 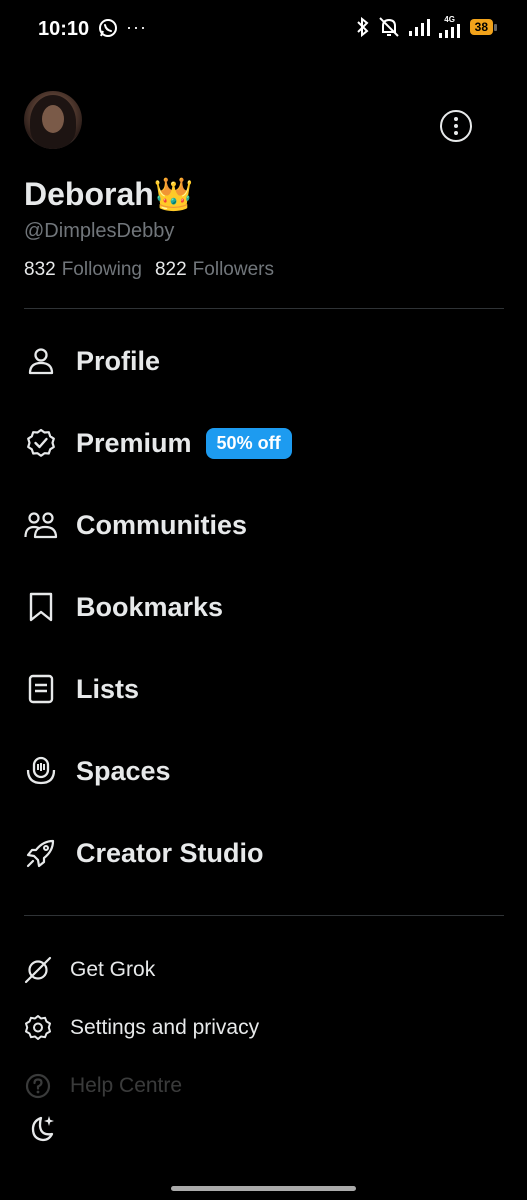 I want to click on user-handle: @DimplesDebby, so click(x=99, y=231).